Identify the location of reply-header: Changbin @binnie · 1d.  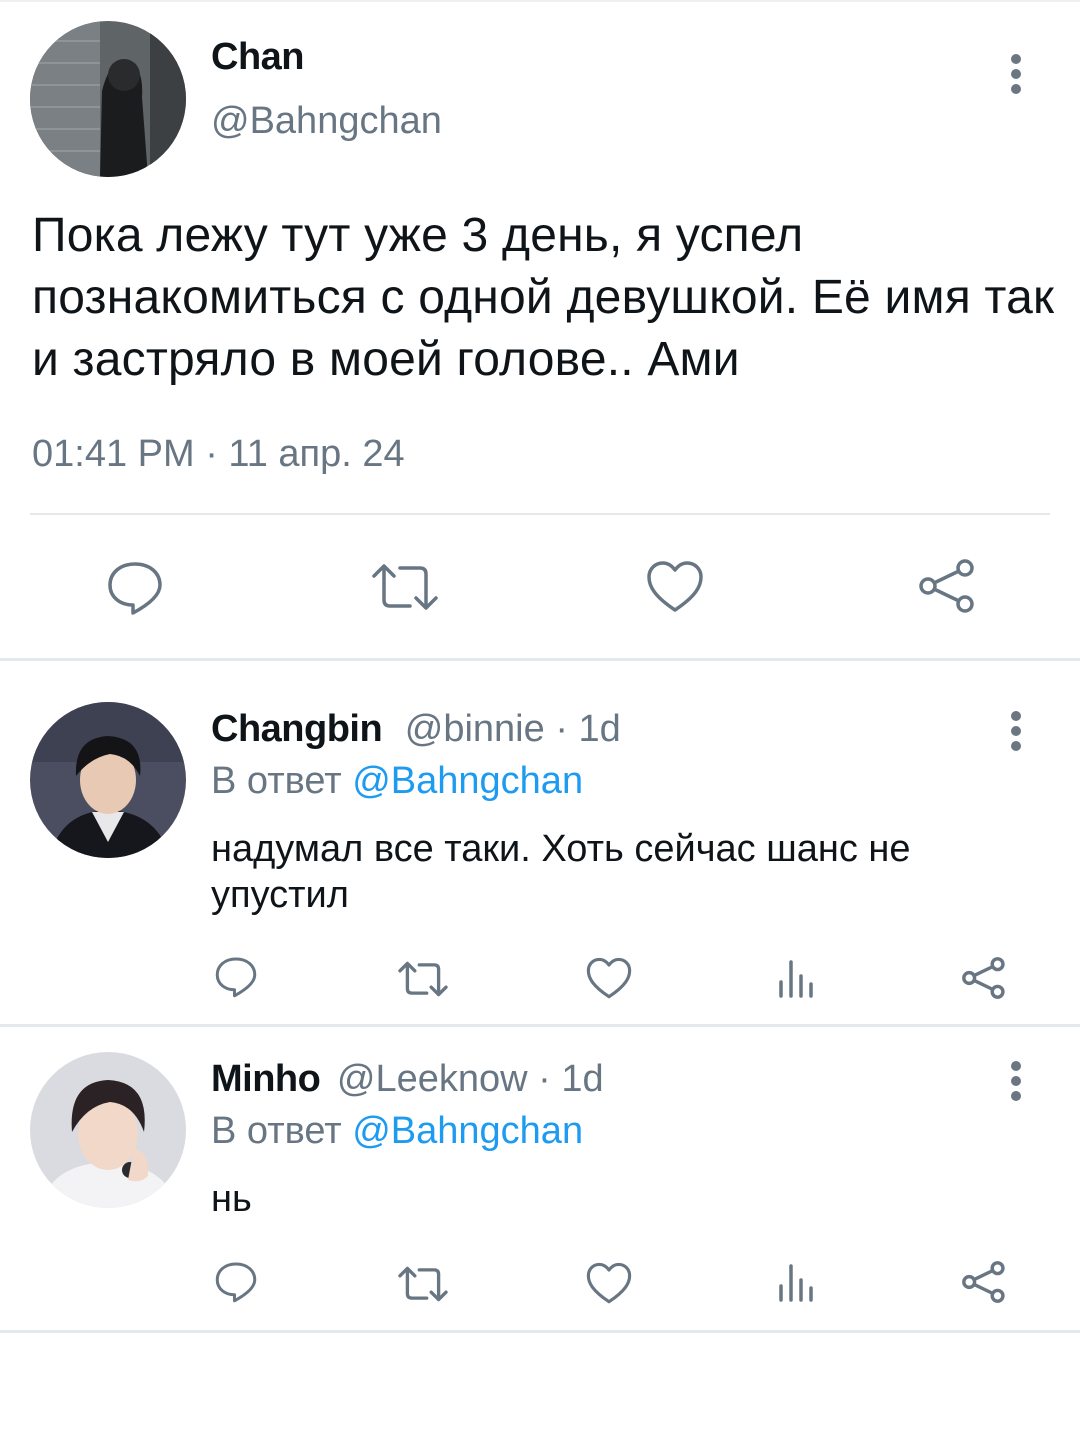
(416, 729).